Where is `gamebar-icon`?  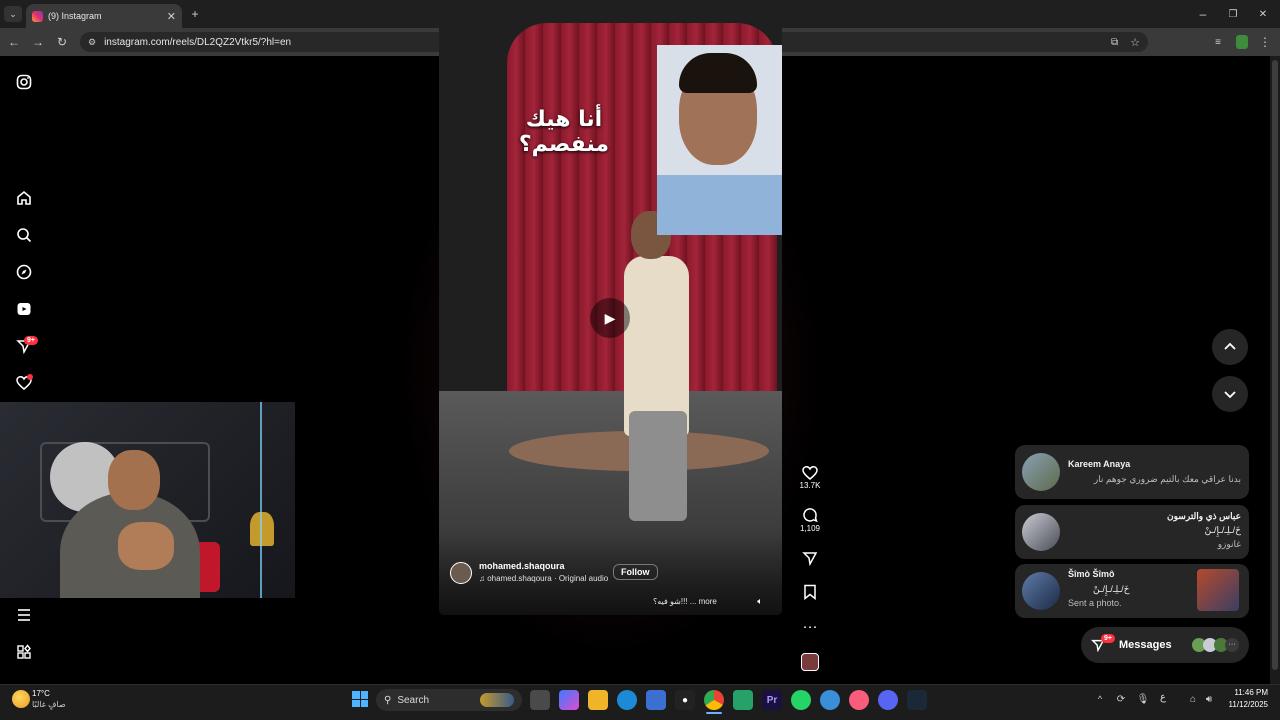 gamebar-icon is located at coordinates (743, 700).